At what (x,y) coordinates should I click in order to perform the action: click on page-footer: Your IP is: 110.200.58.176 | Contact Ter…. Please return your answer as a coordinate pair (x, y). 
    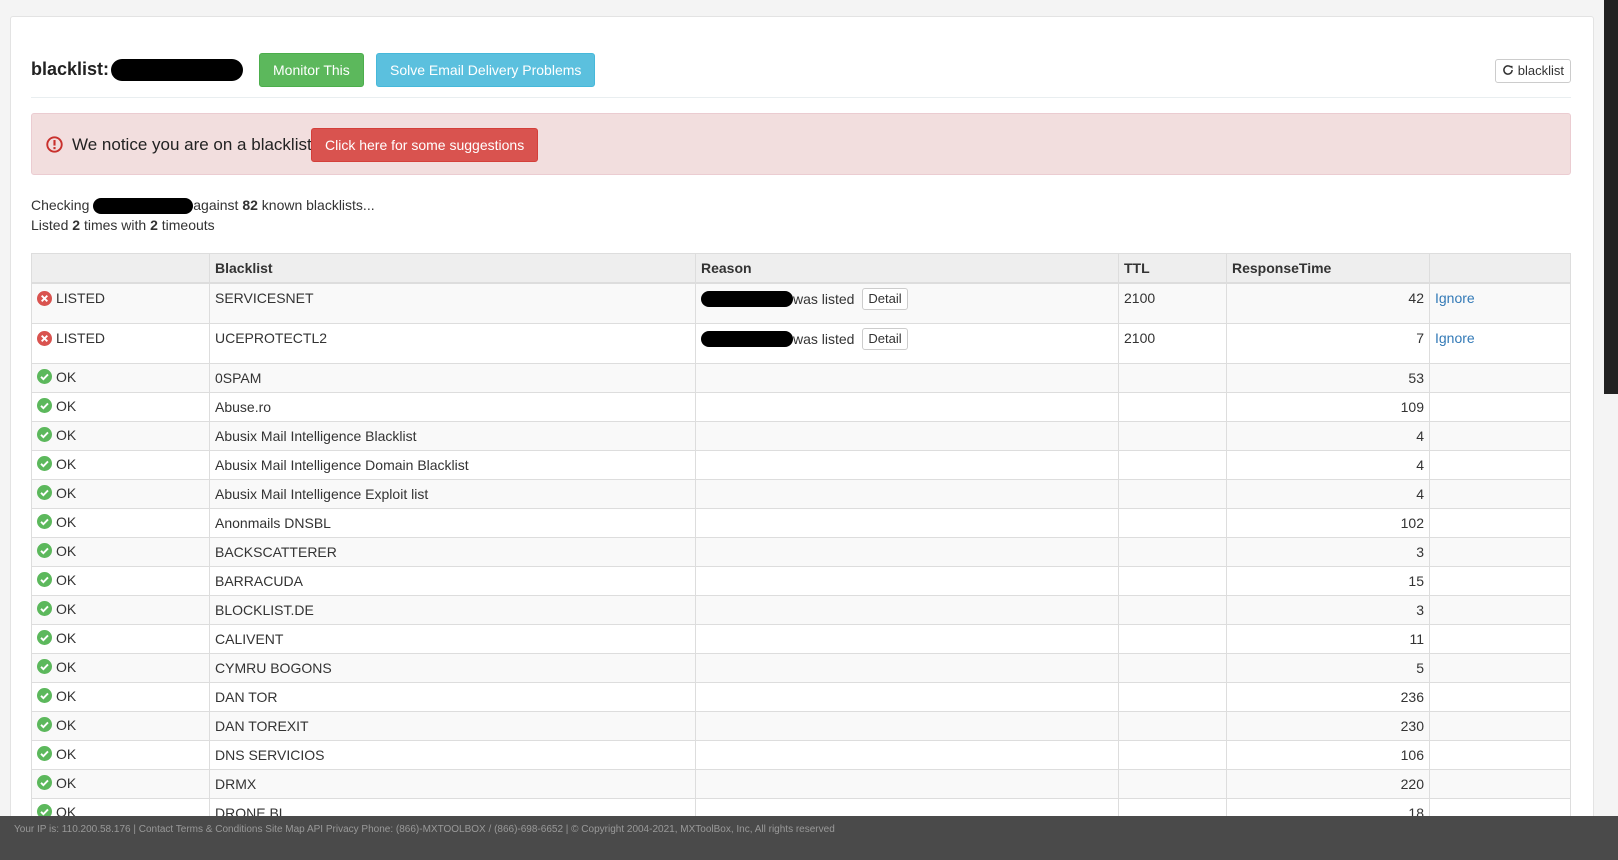
    Looking at the image, I should click on (809, 838).